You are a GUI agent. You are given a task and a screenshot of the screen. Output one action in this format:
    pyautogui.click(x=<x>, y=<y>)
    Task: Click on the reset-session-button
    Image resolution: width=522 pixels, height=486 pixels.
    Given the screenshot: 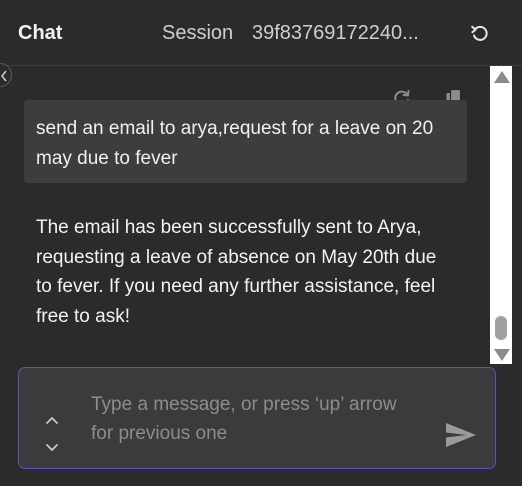 What is the action you would take?
    pyautogui.click(x=480, y=33)
    